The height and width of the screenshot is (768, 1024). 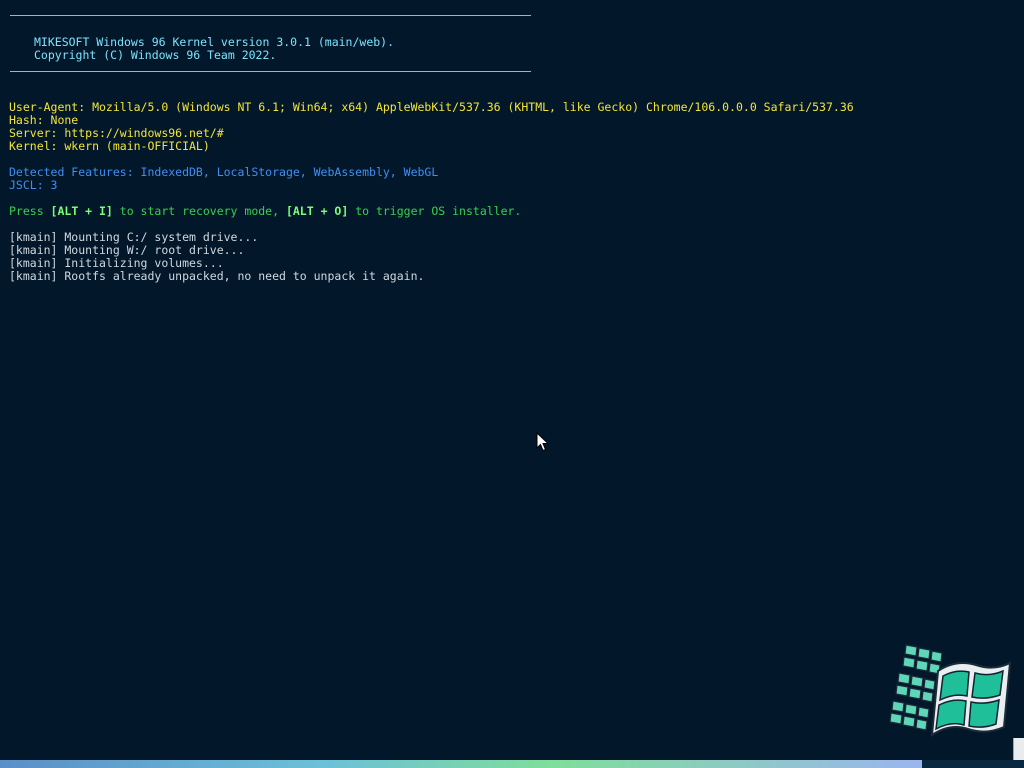 What do you see at coordinates (1018, 749) in the screenshot?
I see `scroll-corner` at bounding box center [1018, 749].